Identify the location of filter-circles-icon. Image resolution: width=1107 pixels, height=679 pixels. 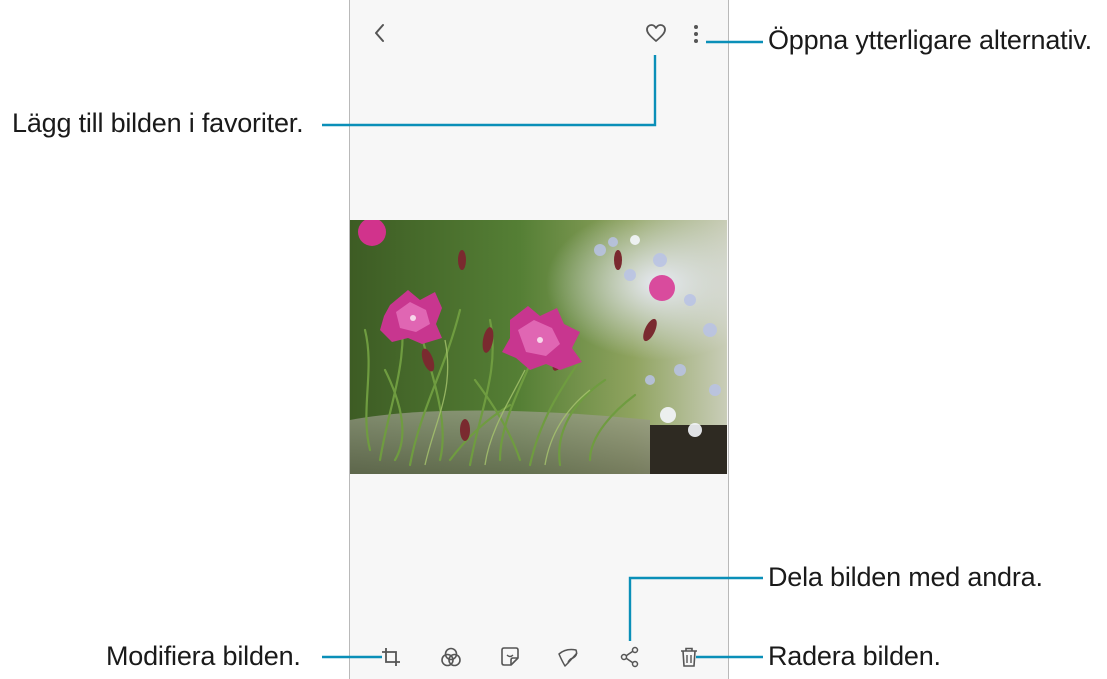
(451, 657).